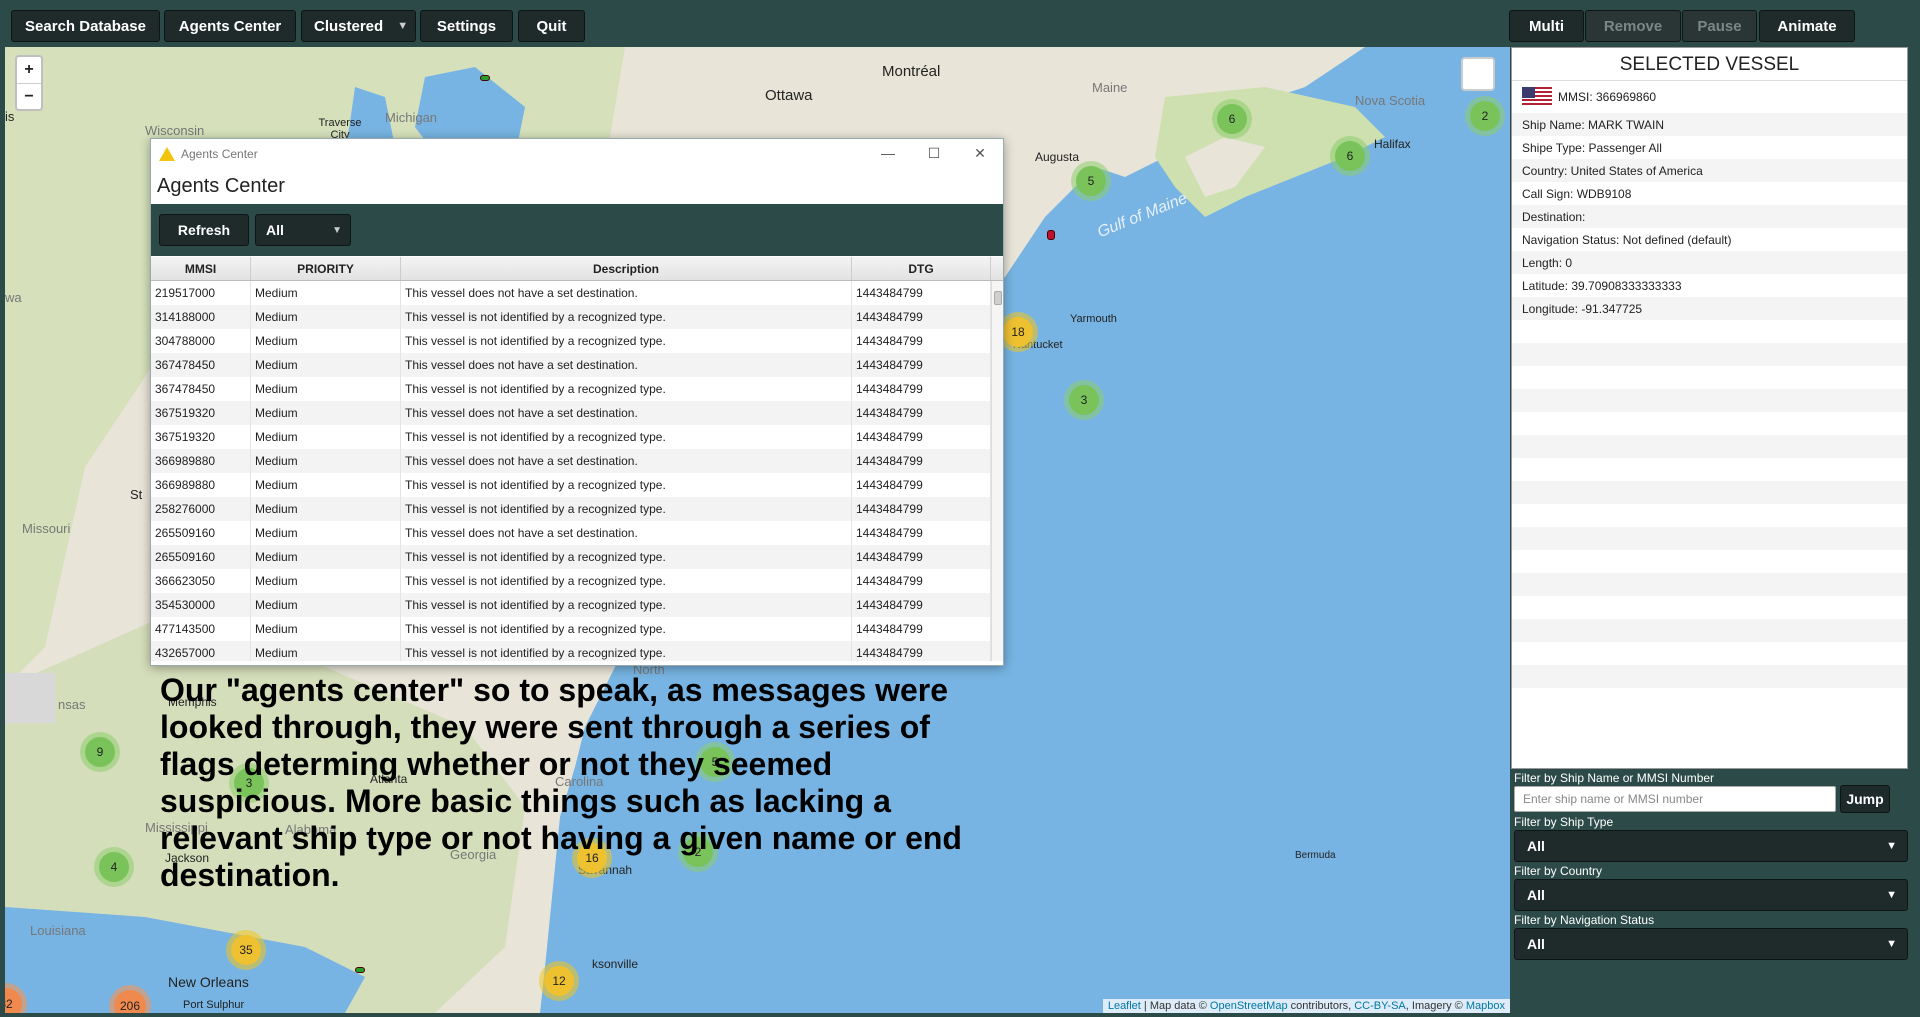 The image size is (1920, 1017). I want to click on map-label: ksonville, so click(615, 964).